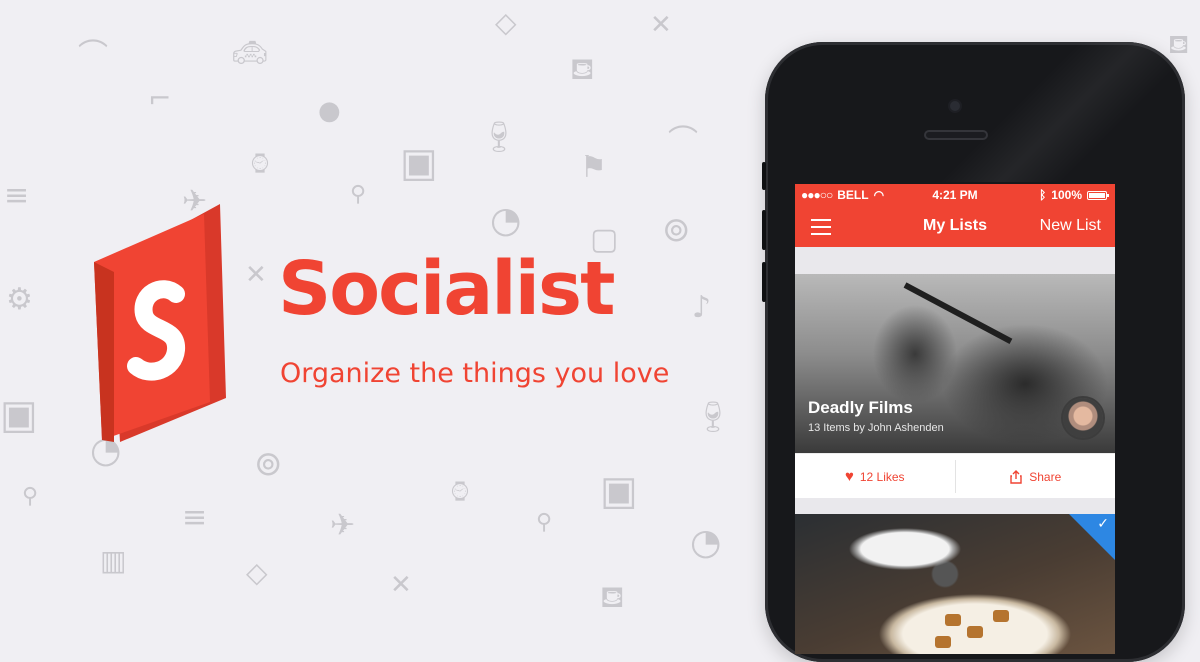  Describe the element at coordinates (506, 220) in the screenshot. I see `gauge-icon: ◔` at that location.